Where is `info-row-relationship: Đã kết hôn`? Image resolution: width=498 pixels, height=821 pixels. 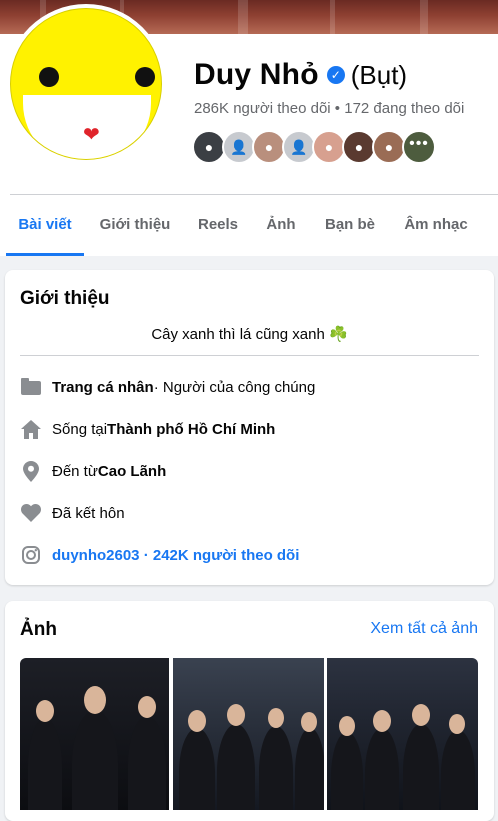 info-row-relationship: Đã kết hôn is located at coordinates (72, 513).